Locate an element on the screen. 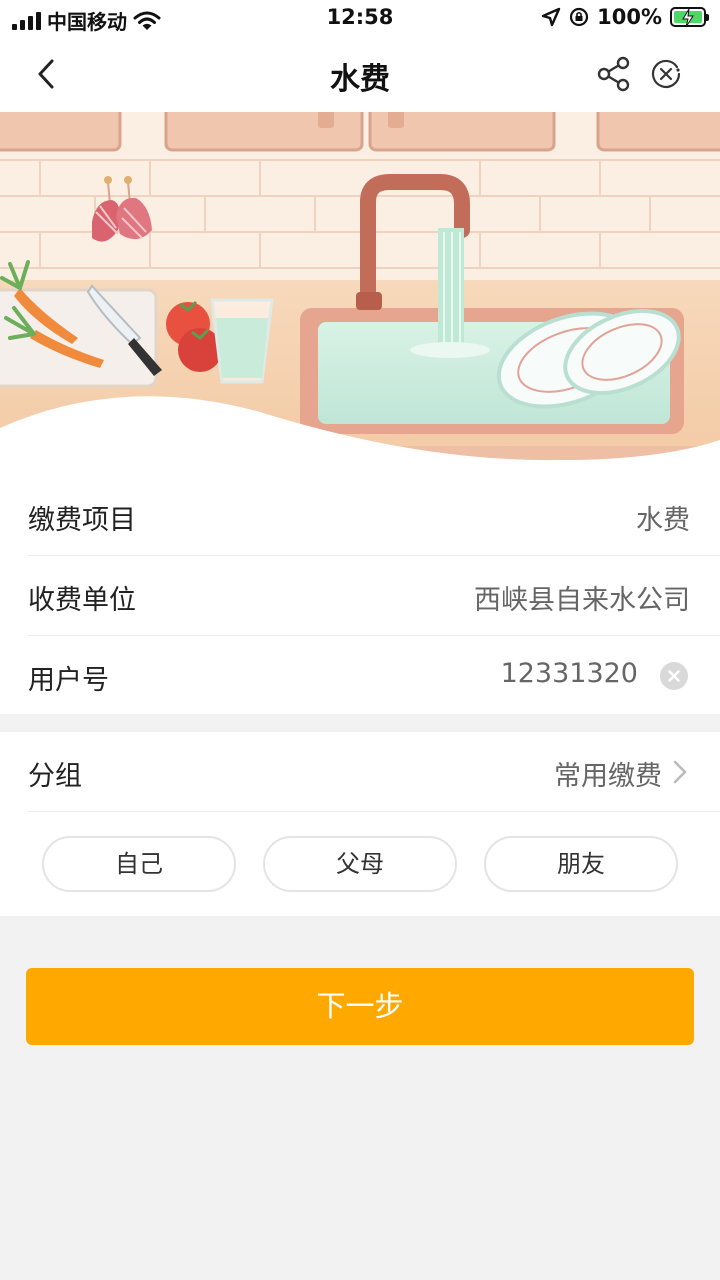 The image size is (720, 1280). carrier-name: 中国移动 is located at coordinates (87, 22).